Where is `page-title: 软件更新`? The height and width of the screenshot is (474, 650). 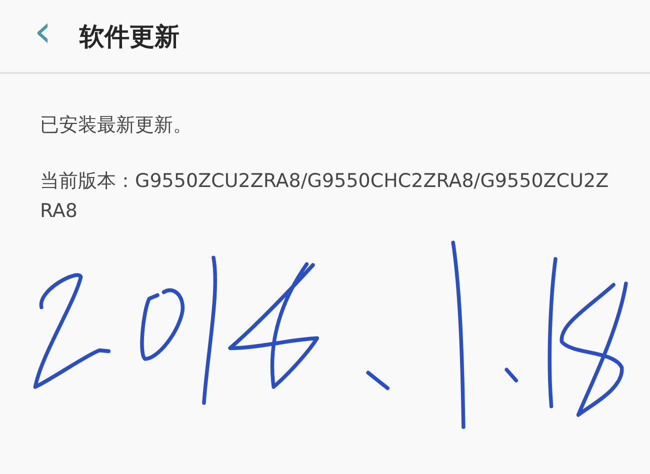
page-title: 软件更新 is located at coordinates (130, 36).